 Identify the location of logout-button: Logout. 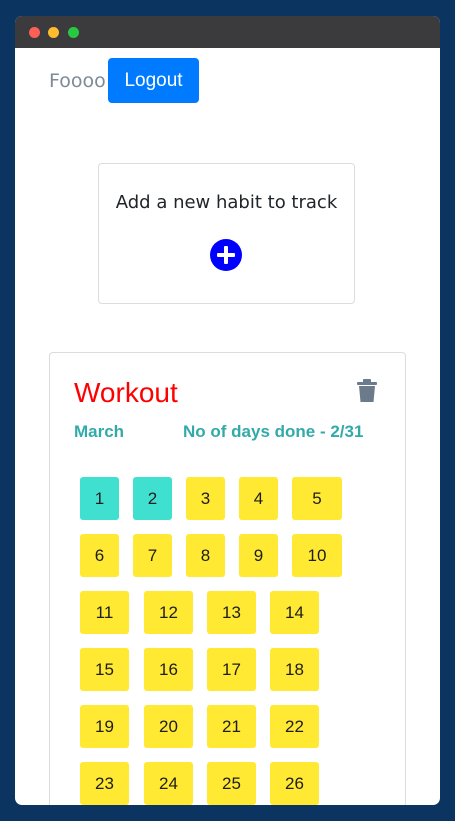
(153, 80).